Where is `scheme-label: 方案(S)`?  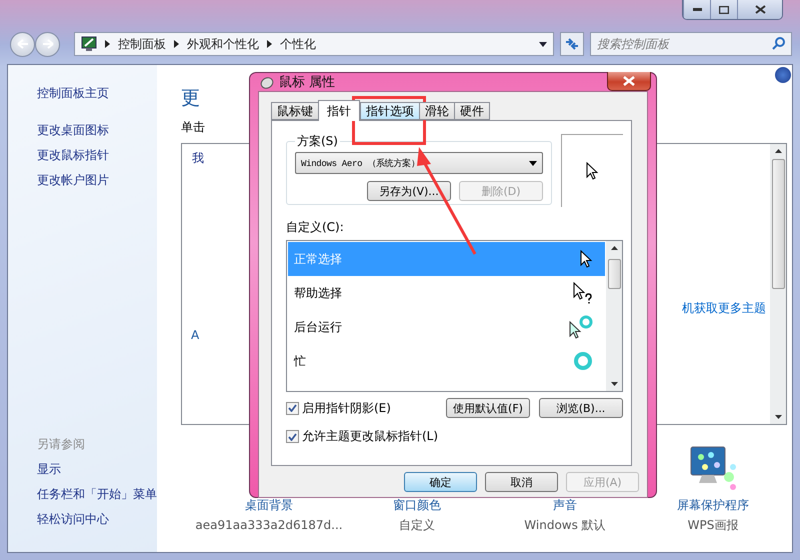
scheme-label: 方案(S) is located at coordinates (317, 141).